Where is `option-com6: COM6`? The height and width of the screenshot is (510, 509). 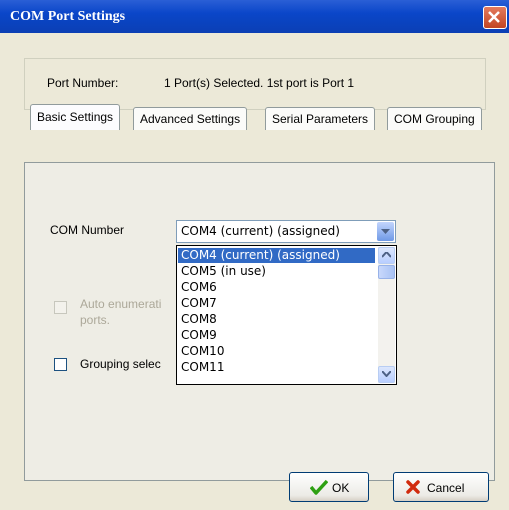 option-com6: COM6 is located at coordinates (276, 287).